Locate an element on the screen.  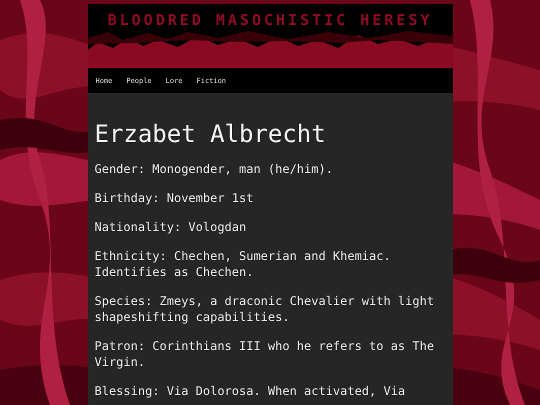
paragraph: Species: Zmeys, a draconic Chevalier with light shapeshifting capabilities. is located at coordinates (265, 309).